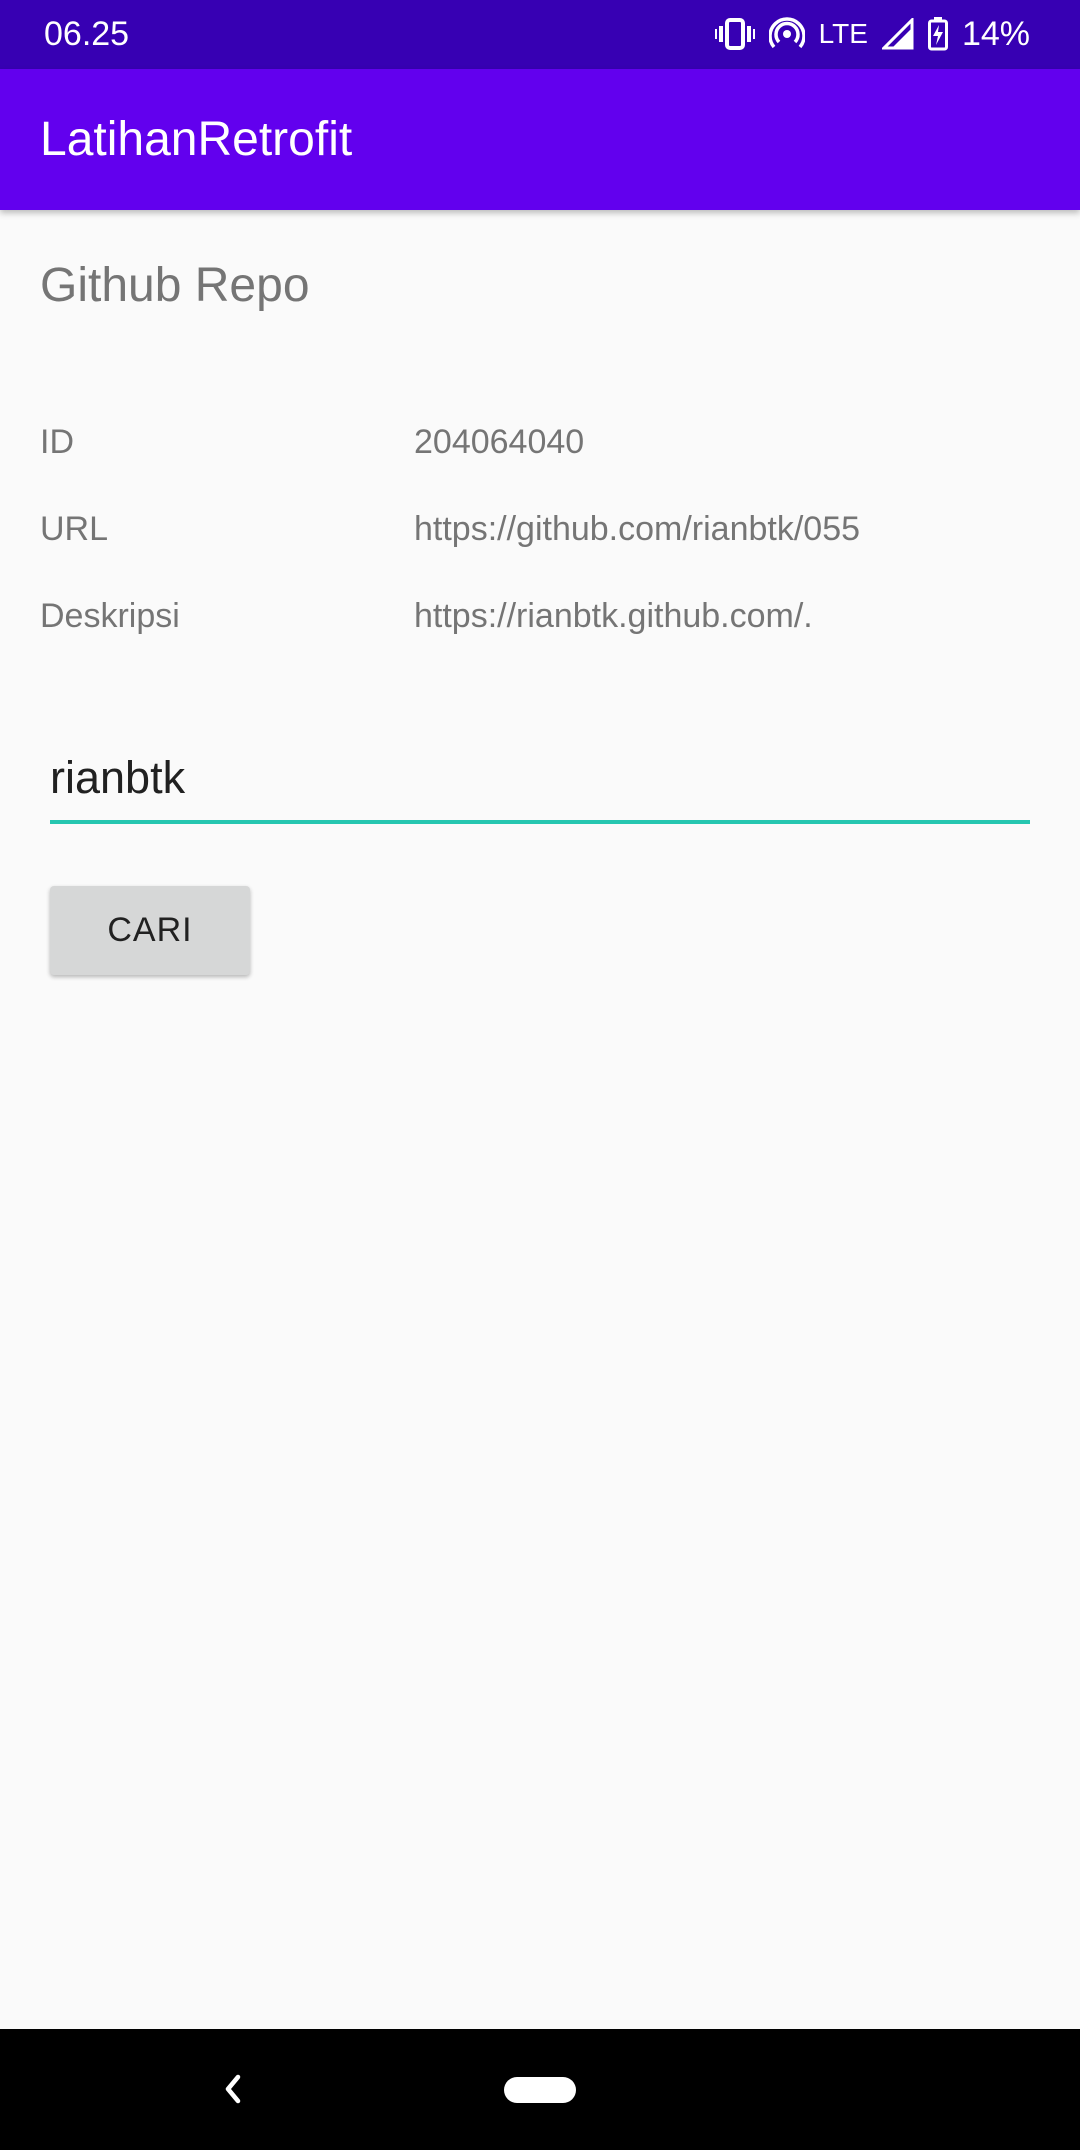  What do you see at coordinates (872, 34) in the screenshot?
I see `status-icons: LTE 14%` at bounding box center [872, 34].